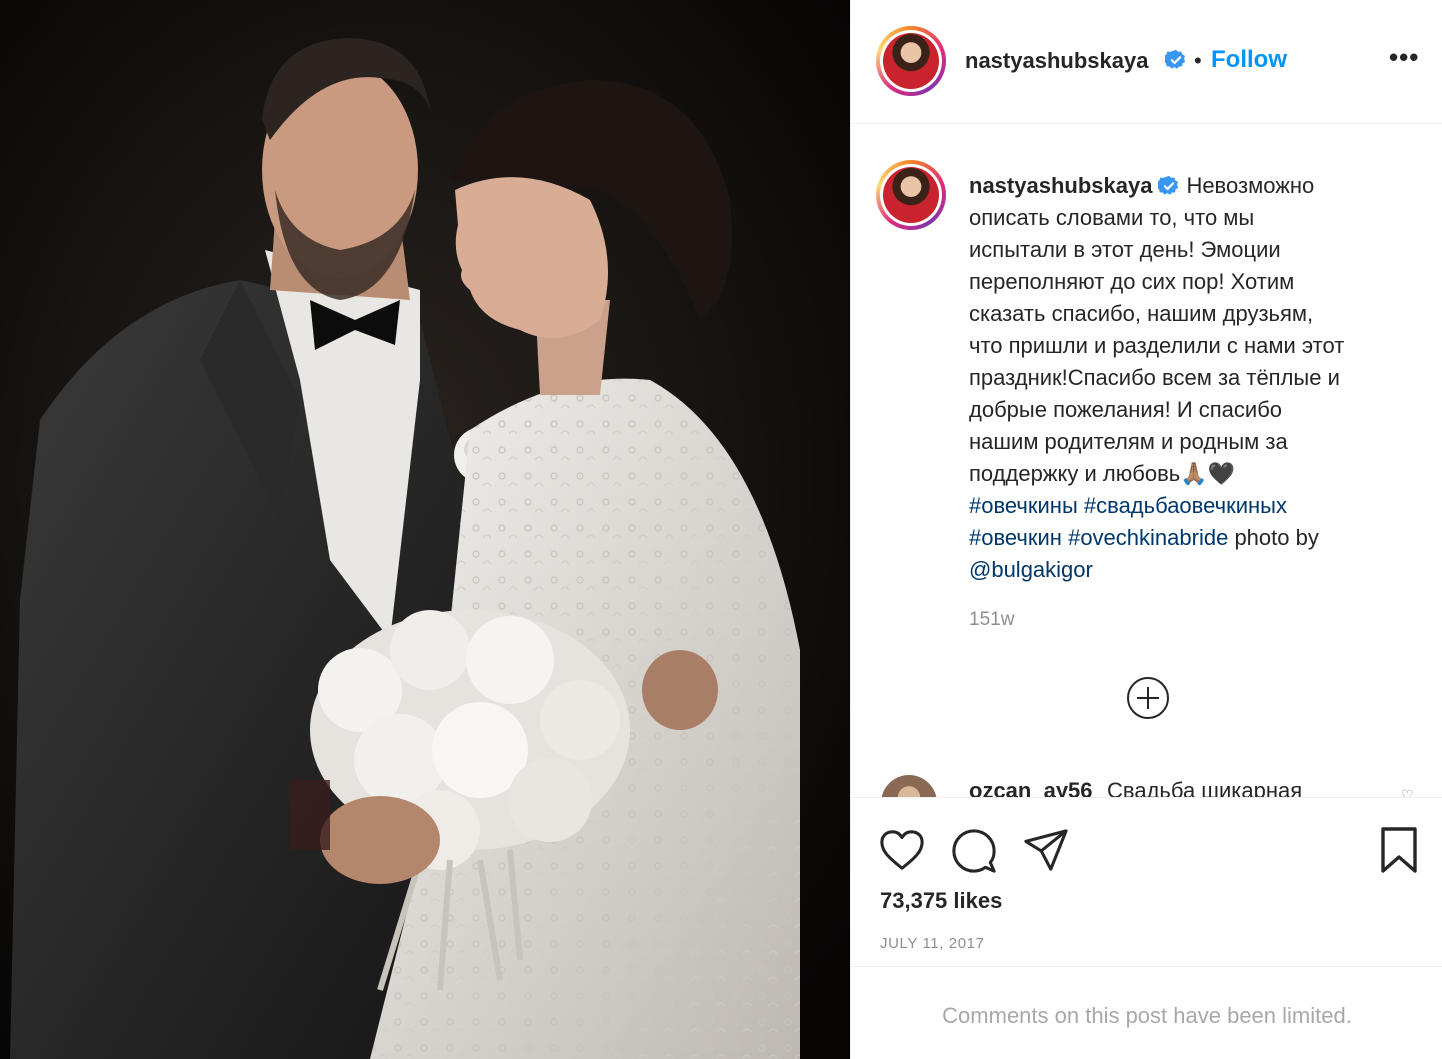 Image resolution: width=1442 pixels, height=1059 pixels. Describe the element at coordinates (1031, 787) in the screenshot. I see `commenter-username: ozcan_ay56` at that location.